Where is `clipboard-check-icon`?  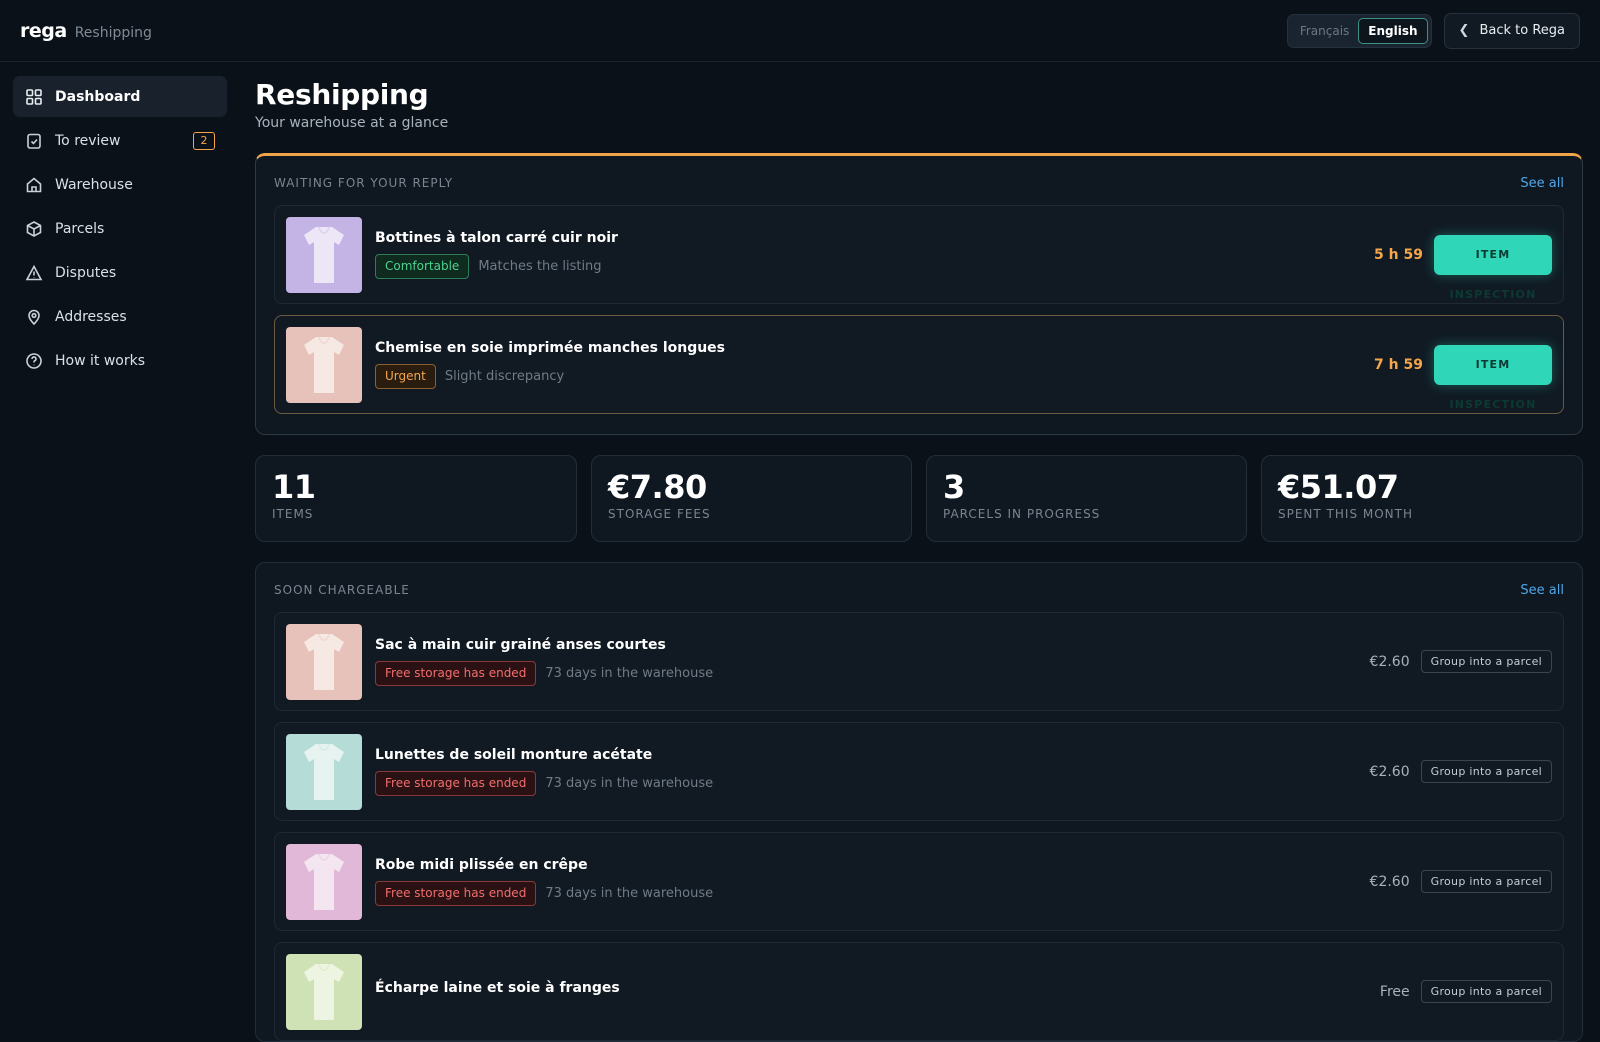 clipboard-check-icon is located at coordinates (34, 141).